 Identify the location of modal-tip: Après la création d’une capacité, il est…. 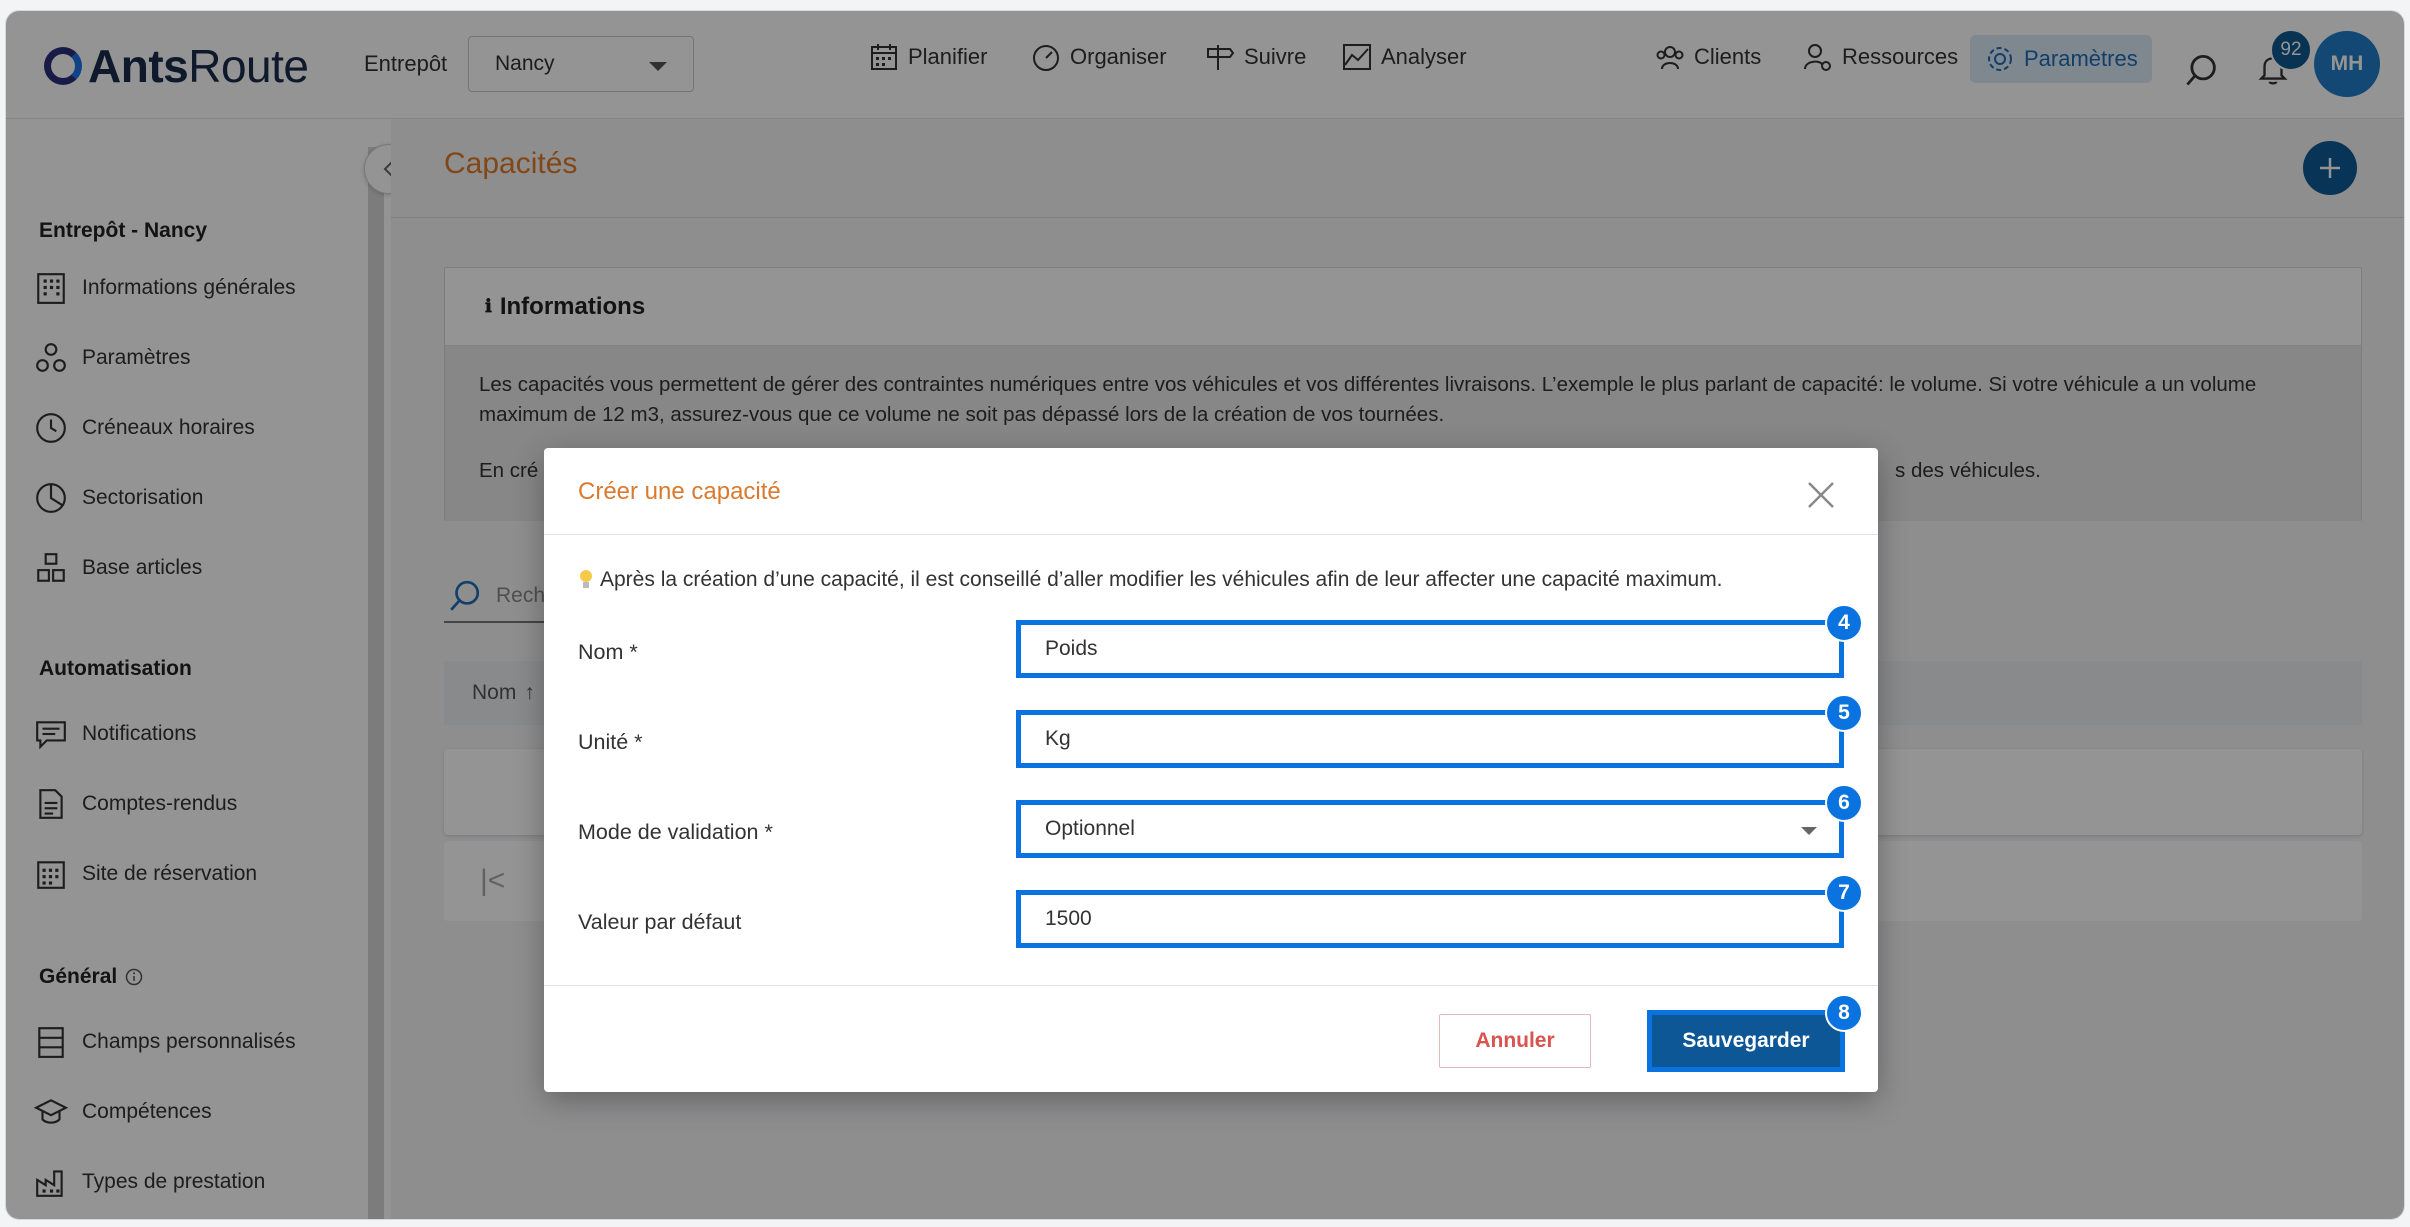
(1150, 580).